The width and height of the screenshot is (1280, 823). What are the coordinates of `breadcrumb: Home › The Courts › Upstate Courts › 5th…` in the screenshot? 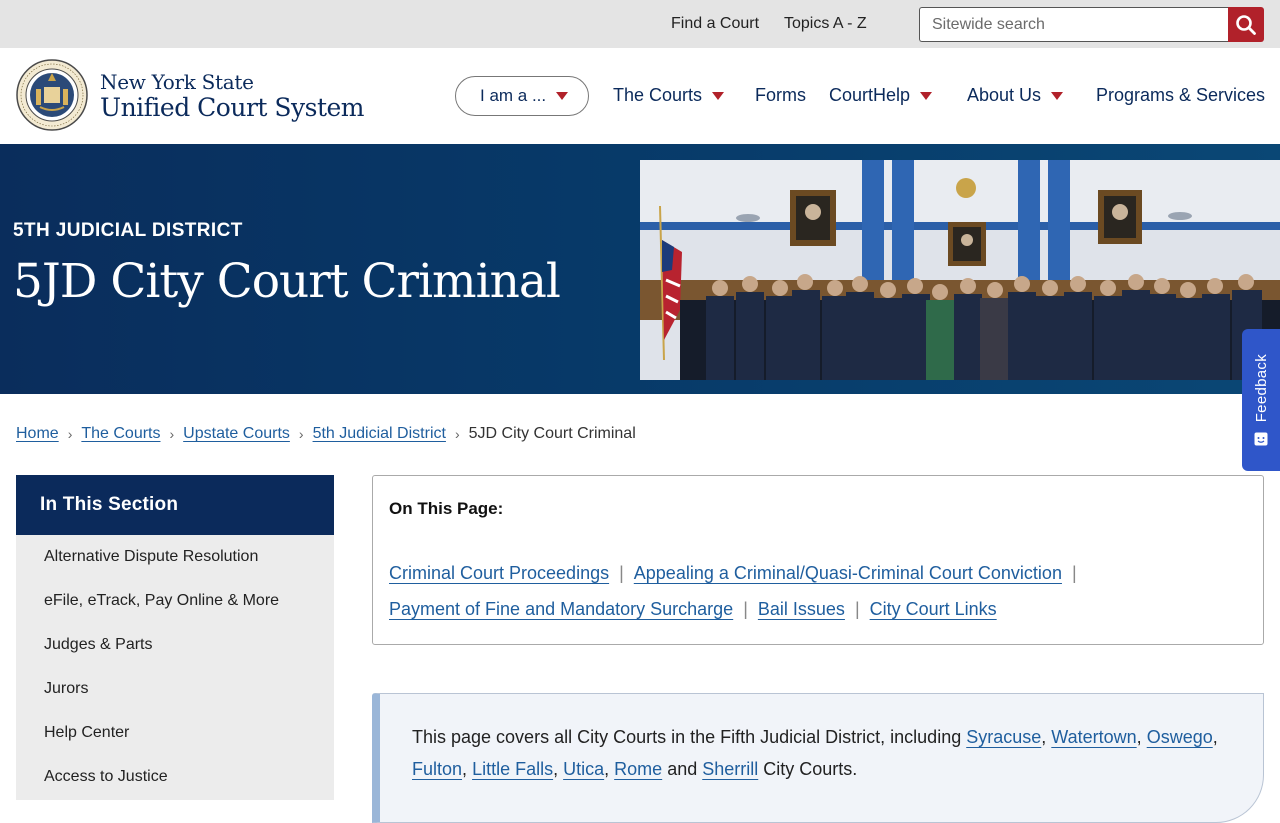 It's located at (326, 434).